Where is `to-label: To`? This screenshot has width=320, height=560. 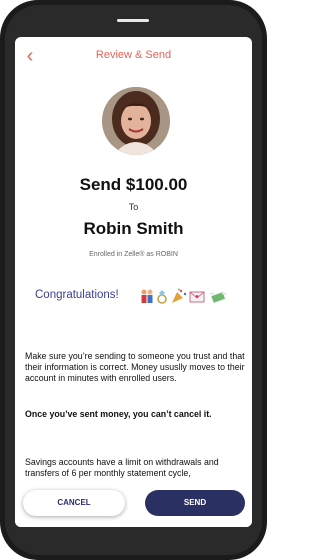 to-label: To is located at coordinates (133, 207).